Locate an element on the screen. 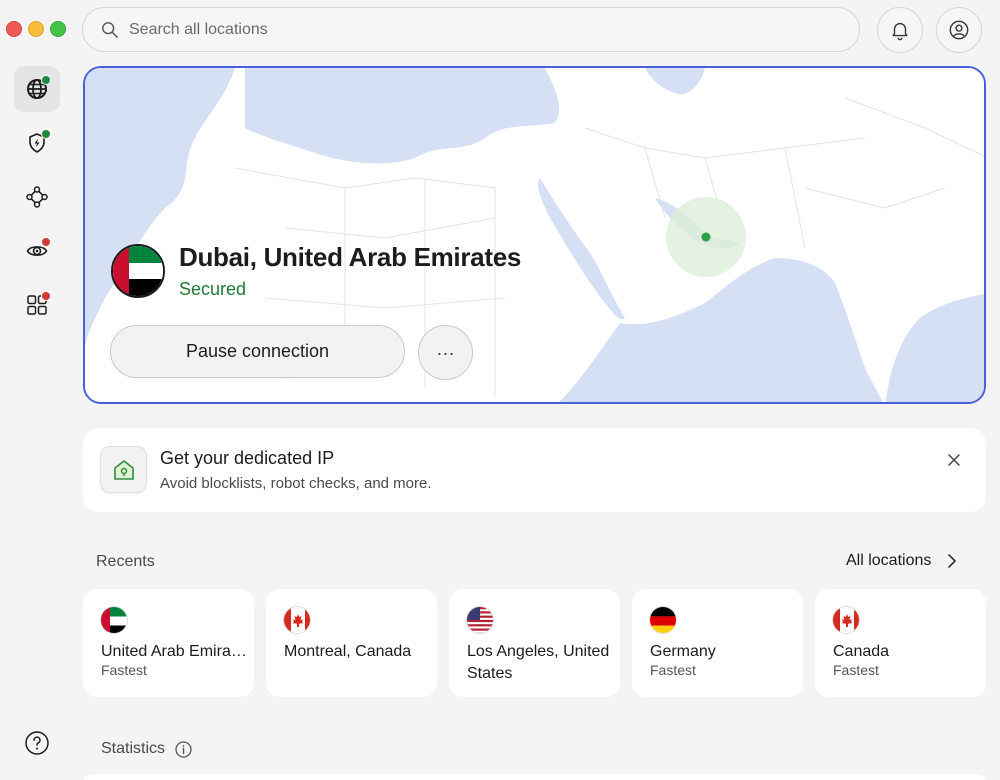  search-input is located at coordinates (479, 29).